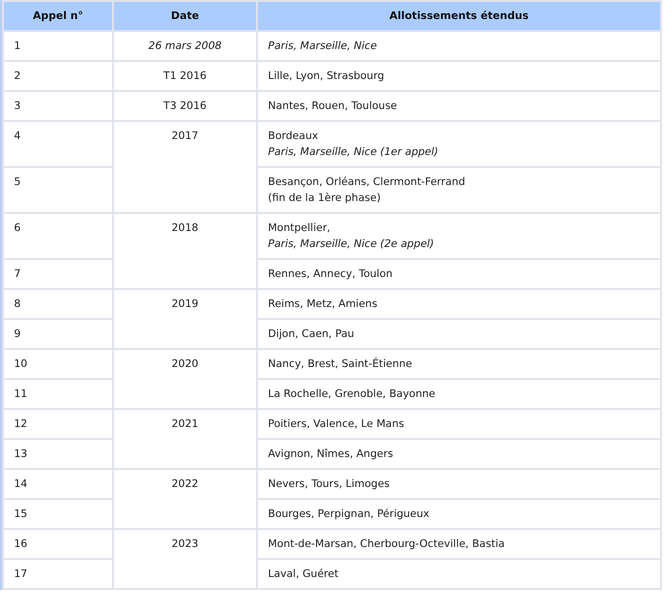 This screenshot has height=598, width=669. Describe the element at coordinates (58, 454) in the screenshot. I see `table-cell: 13` at that location.